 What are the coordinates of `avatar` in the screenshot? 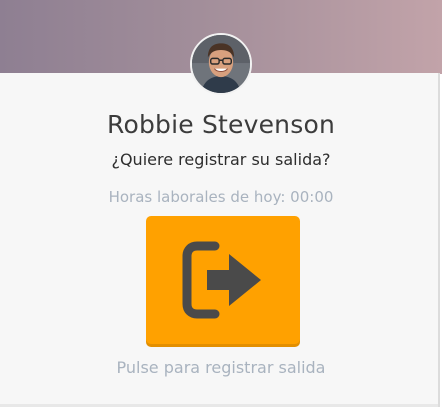 It's located at (221, 64).